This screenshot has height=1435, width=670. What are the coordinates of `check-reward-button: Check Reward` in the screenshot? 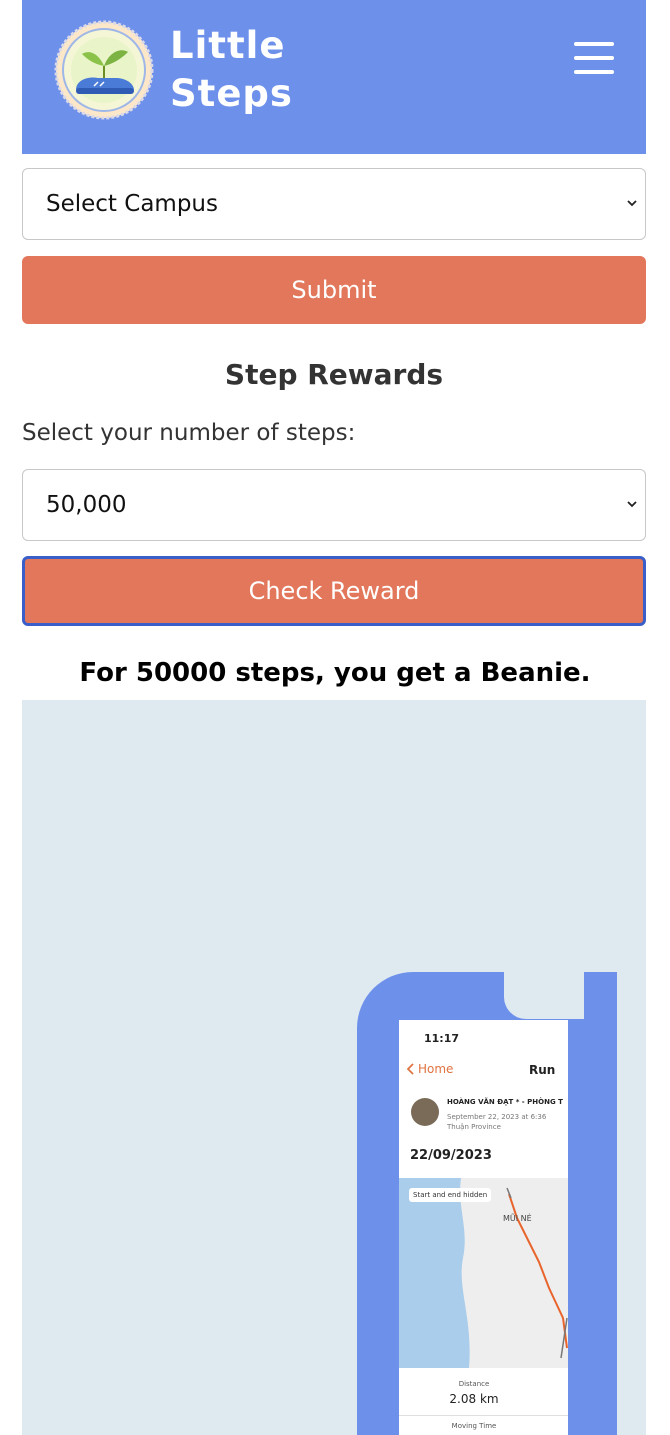 It's located at (334, 591).